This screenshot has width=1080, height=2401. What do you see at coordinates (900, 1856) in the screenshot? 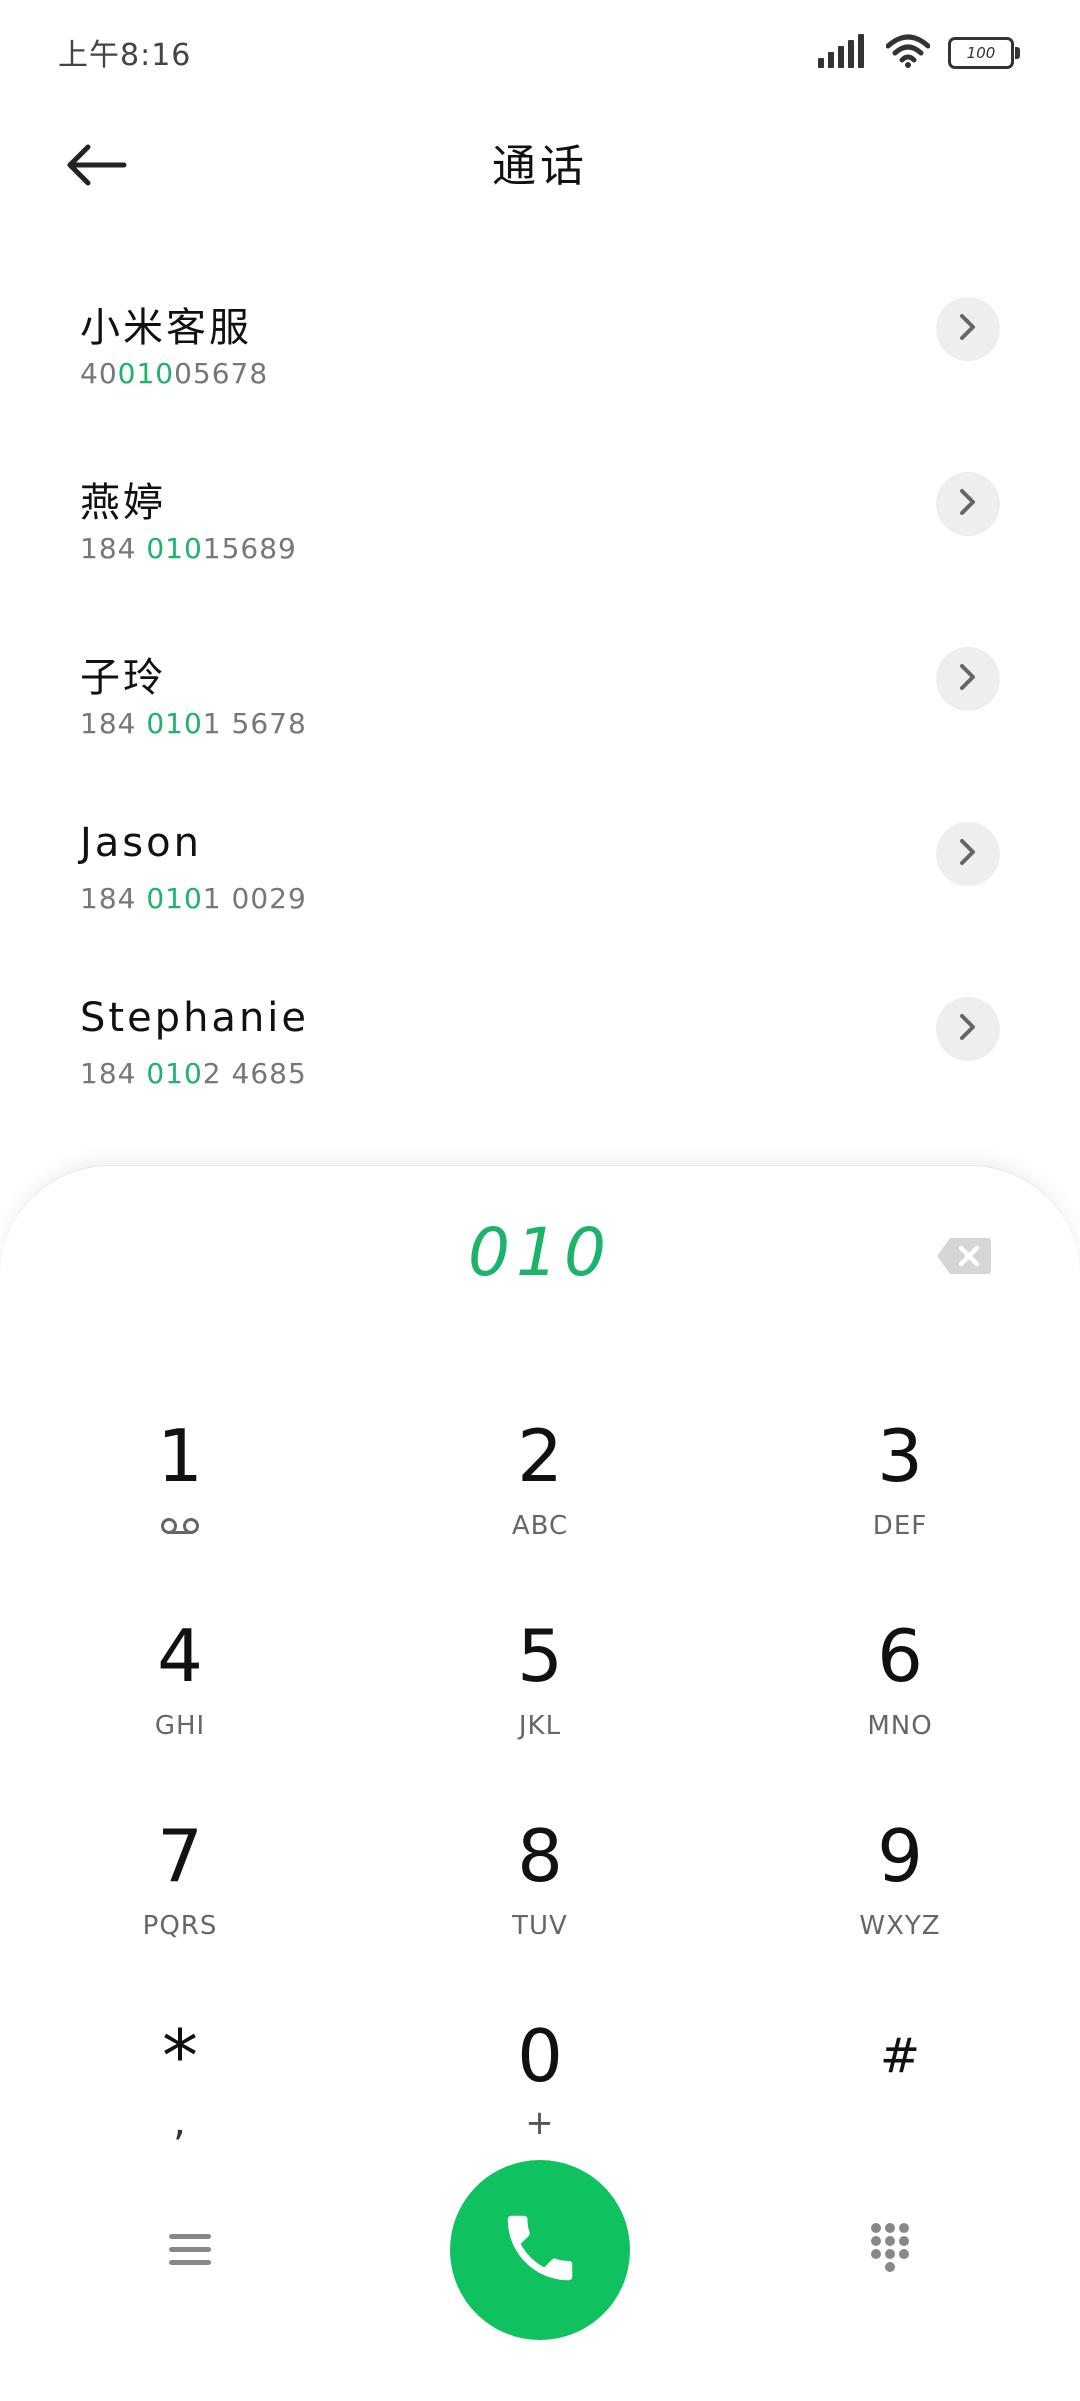
I see `key-digit: 9` at bounding box center [900, 1856].